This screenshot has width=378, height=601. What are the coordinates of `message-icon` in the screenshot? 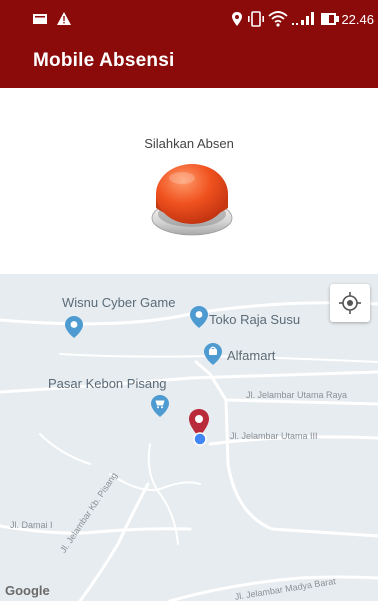 It's located at (40, 19).